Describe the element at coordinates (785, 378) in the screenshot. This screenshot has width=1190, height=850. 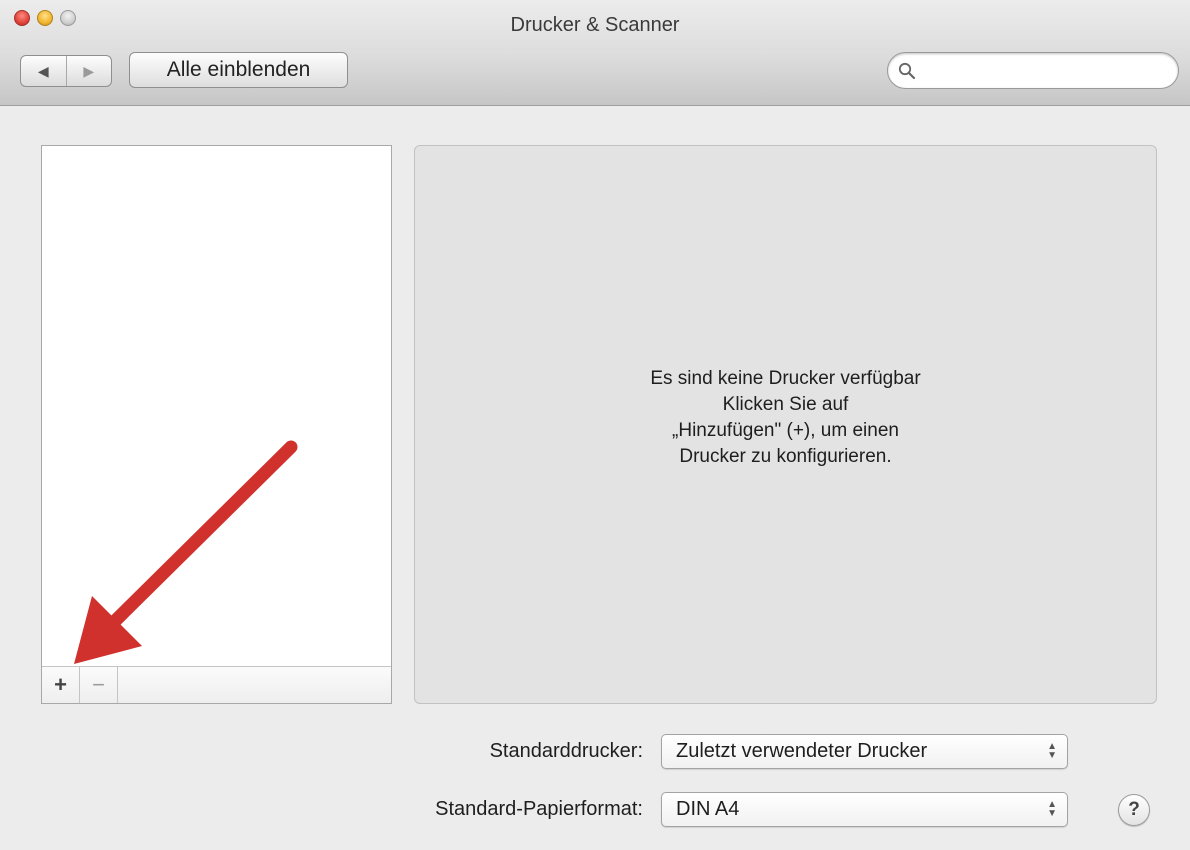
I see `message-line: Es sind keine Drucker verfügbar` at that location.